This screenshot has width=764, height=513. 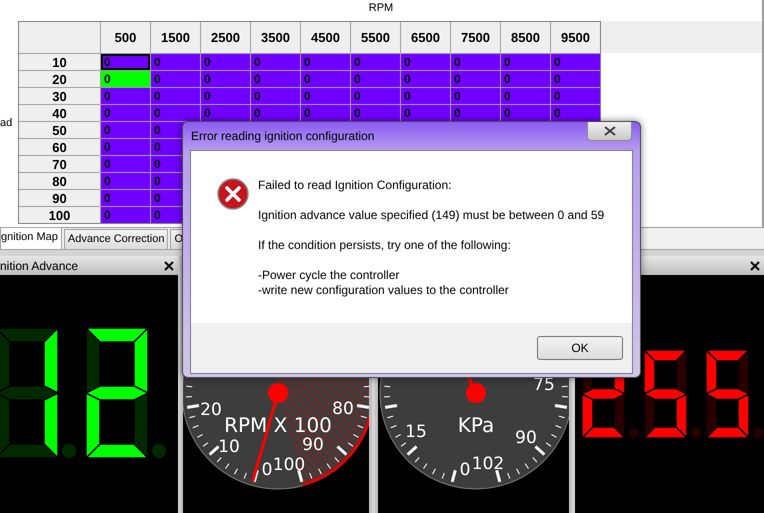 I want to click on row-header: 80, so click(x=59, y=181).